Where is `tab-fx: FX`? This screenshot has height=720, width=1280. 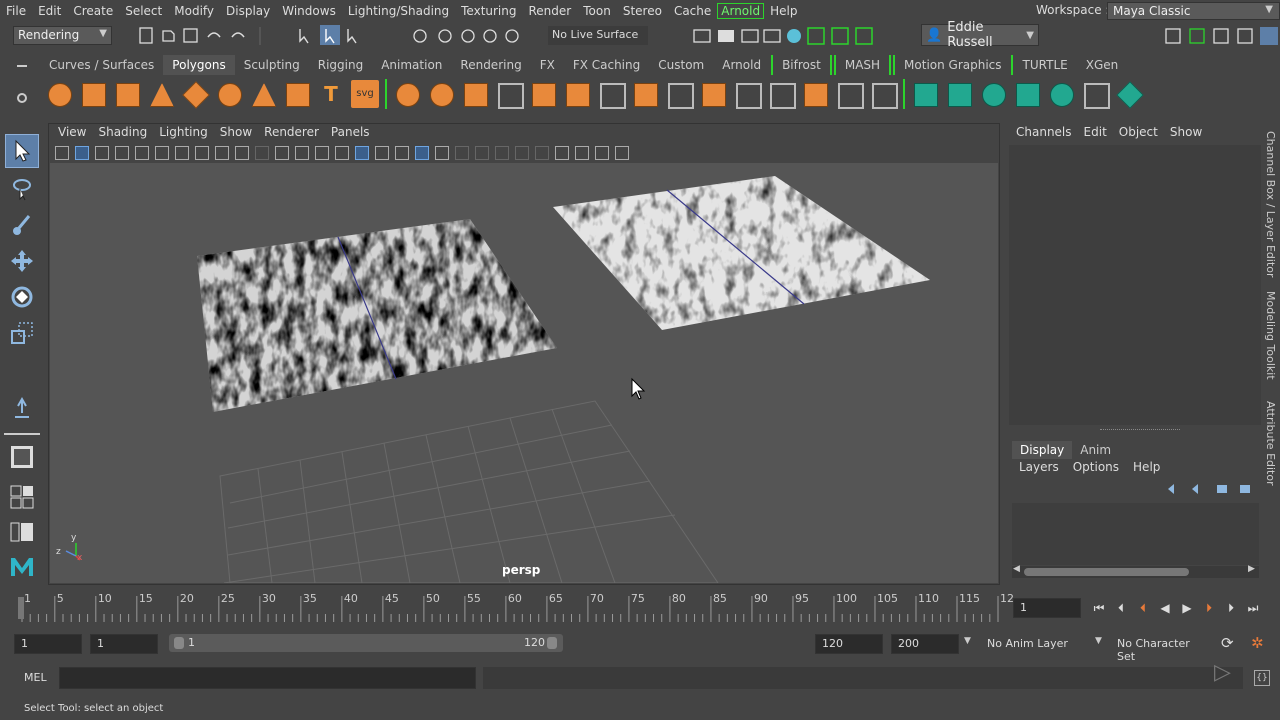 tab-fx: FX is located at coordinates (547, 65).